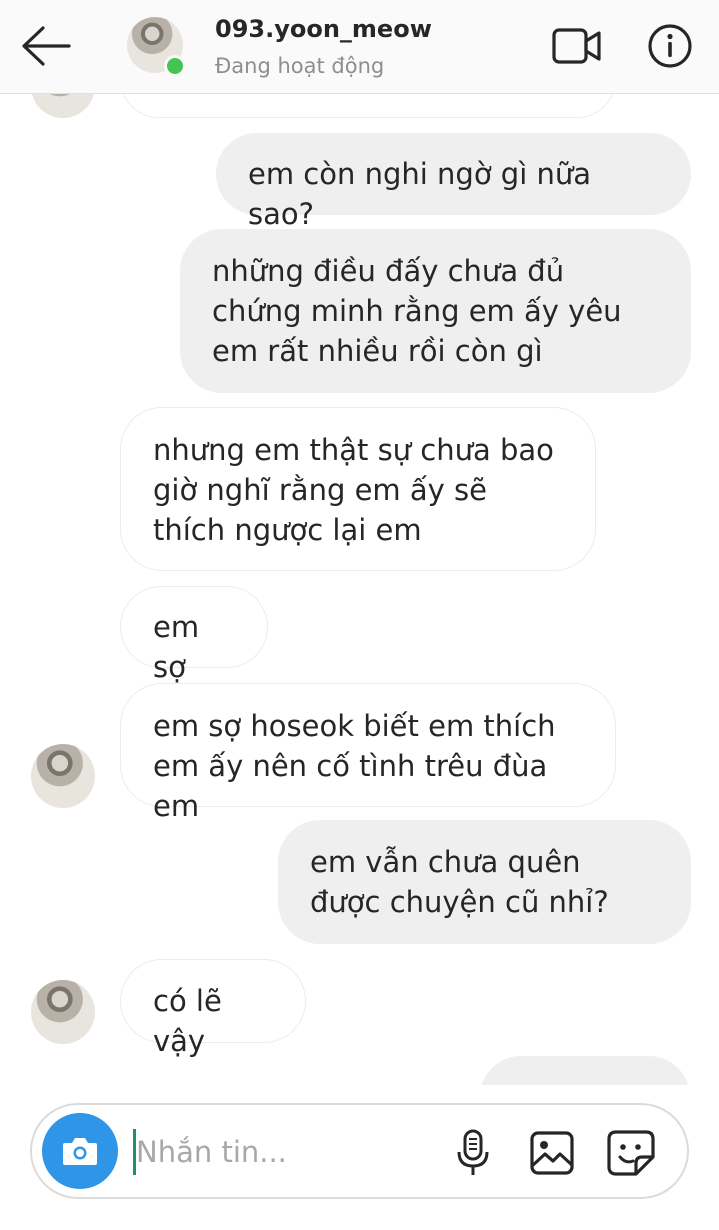 Image resolution: width=719 pixels, height=1230 pixels. I want to click on video-camera-icon, so click(576, 46).